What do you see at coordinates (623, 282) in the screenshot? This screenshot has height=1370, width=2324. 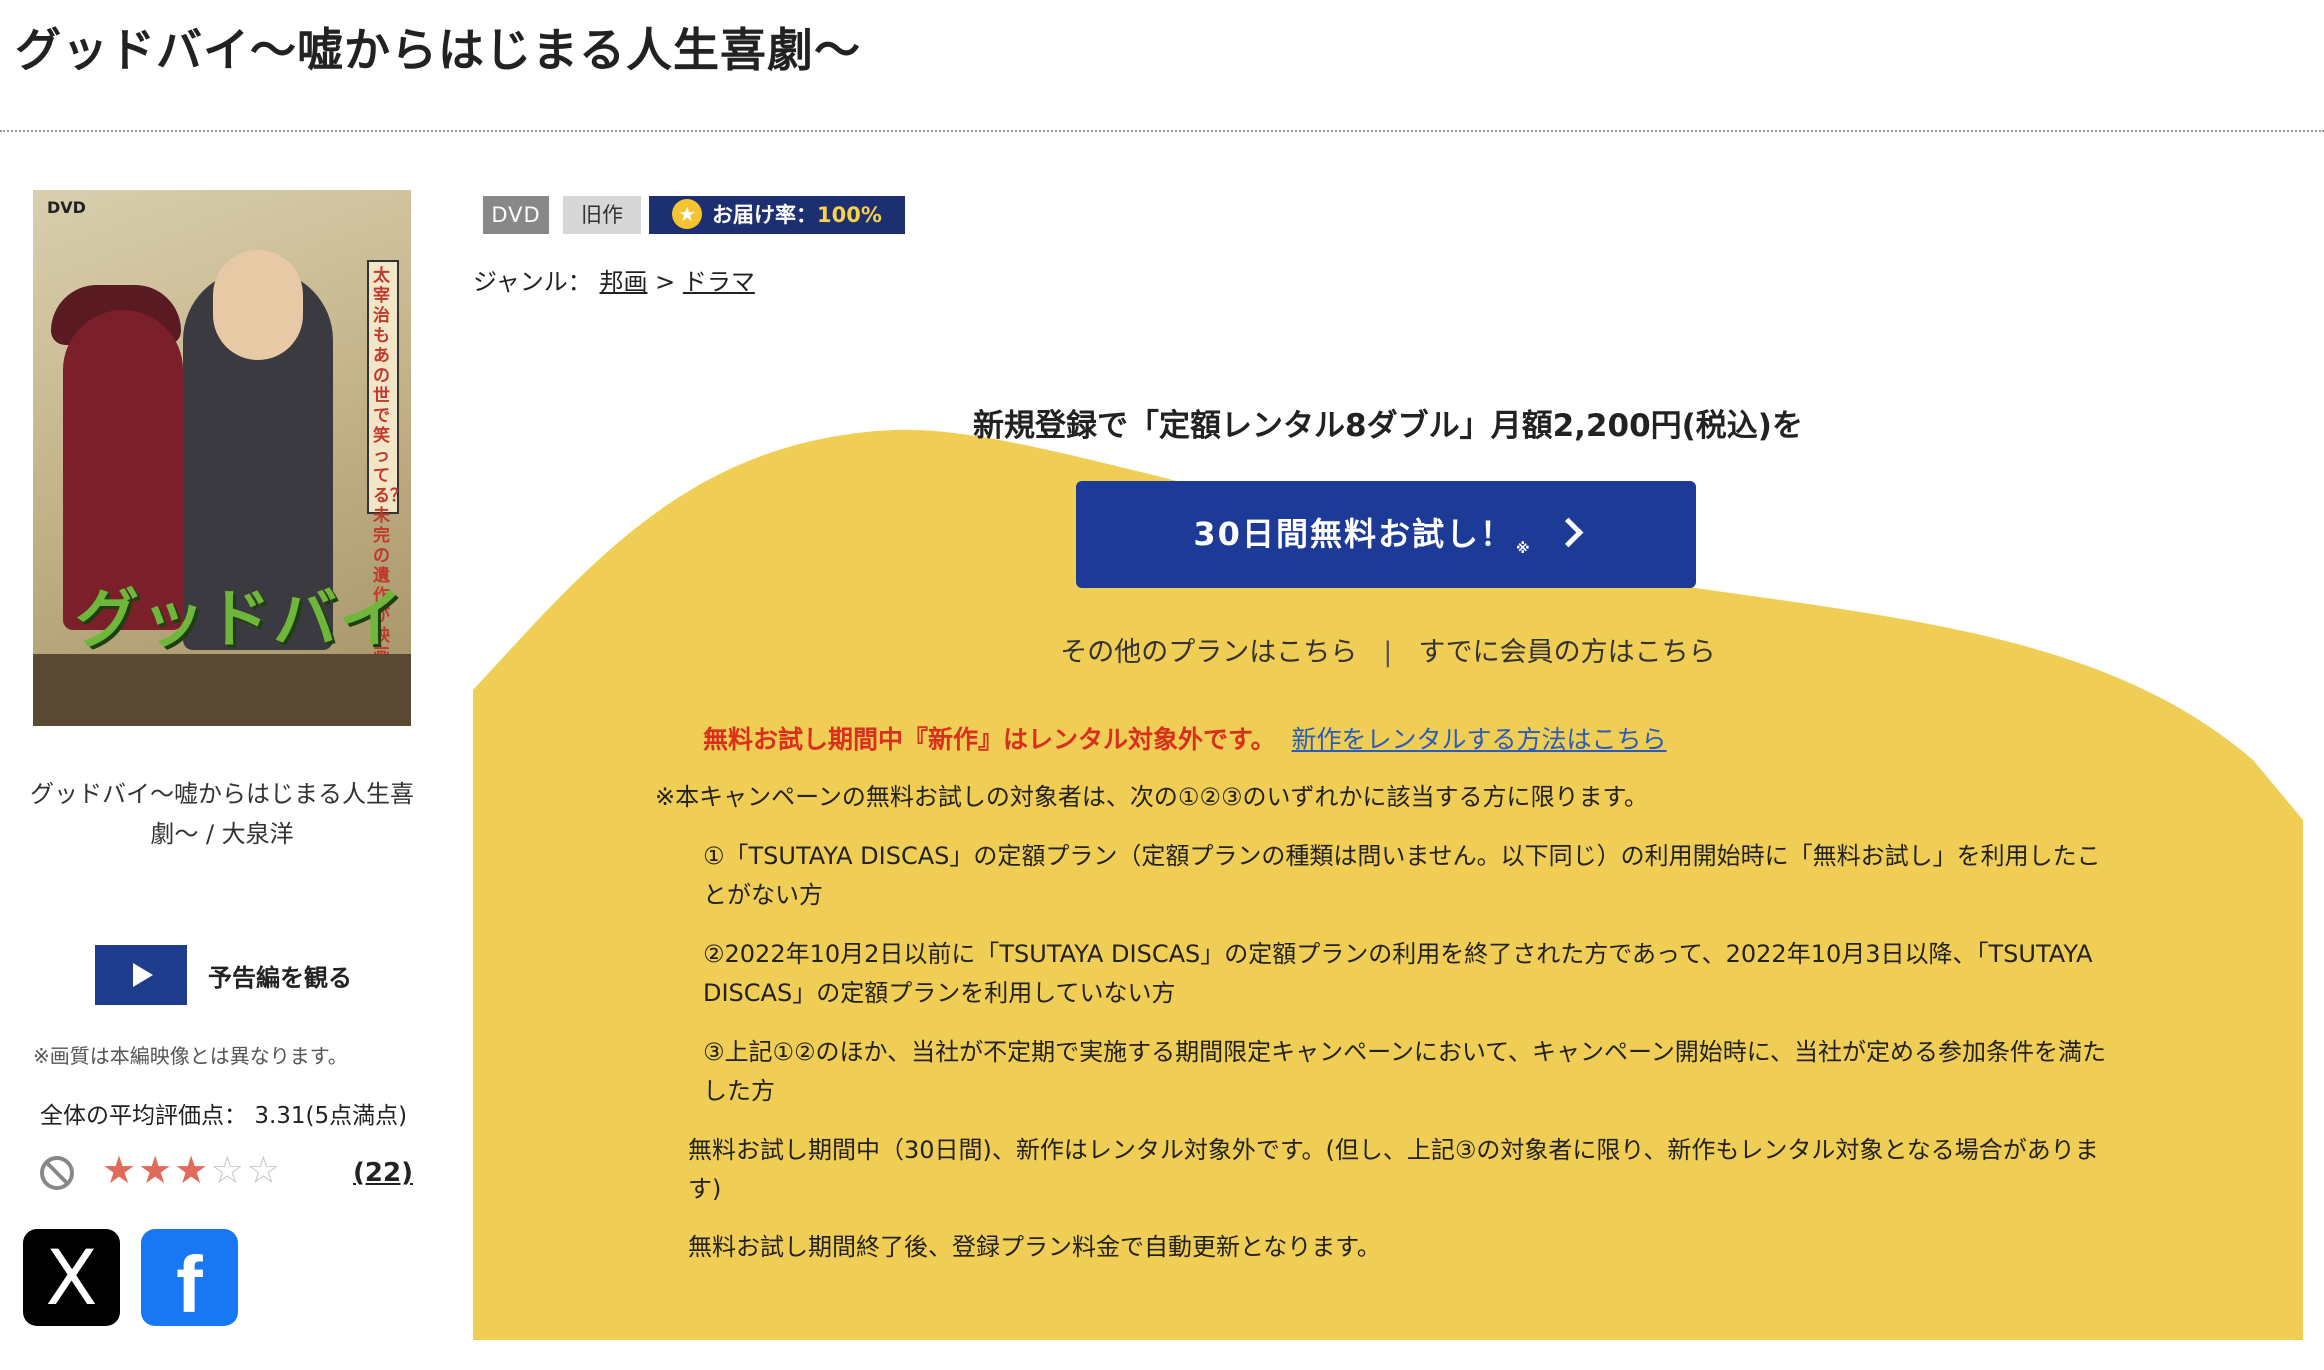 I see `genre-link-houga: 邦画` at bounding box center [623, 282].